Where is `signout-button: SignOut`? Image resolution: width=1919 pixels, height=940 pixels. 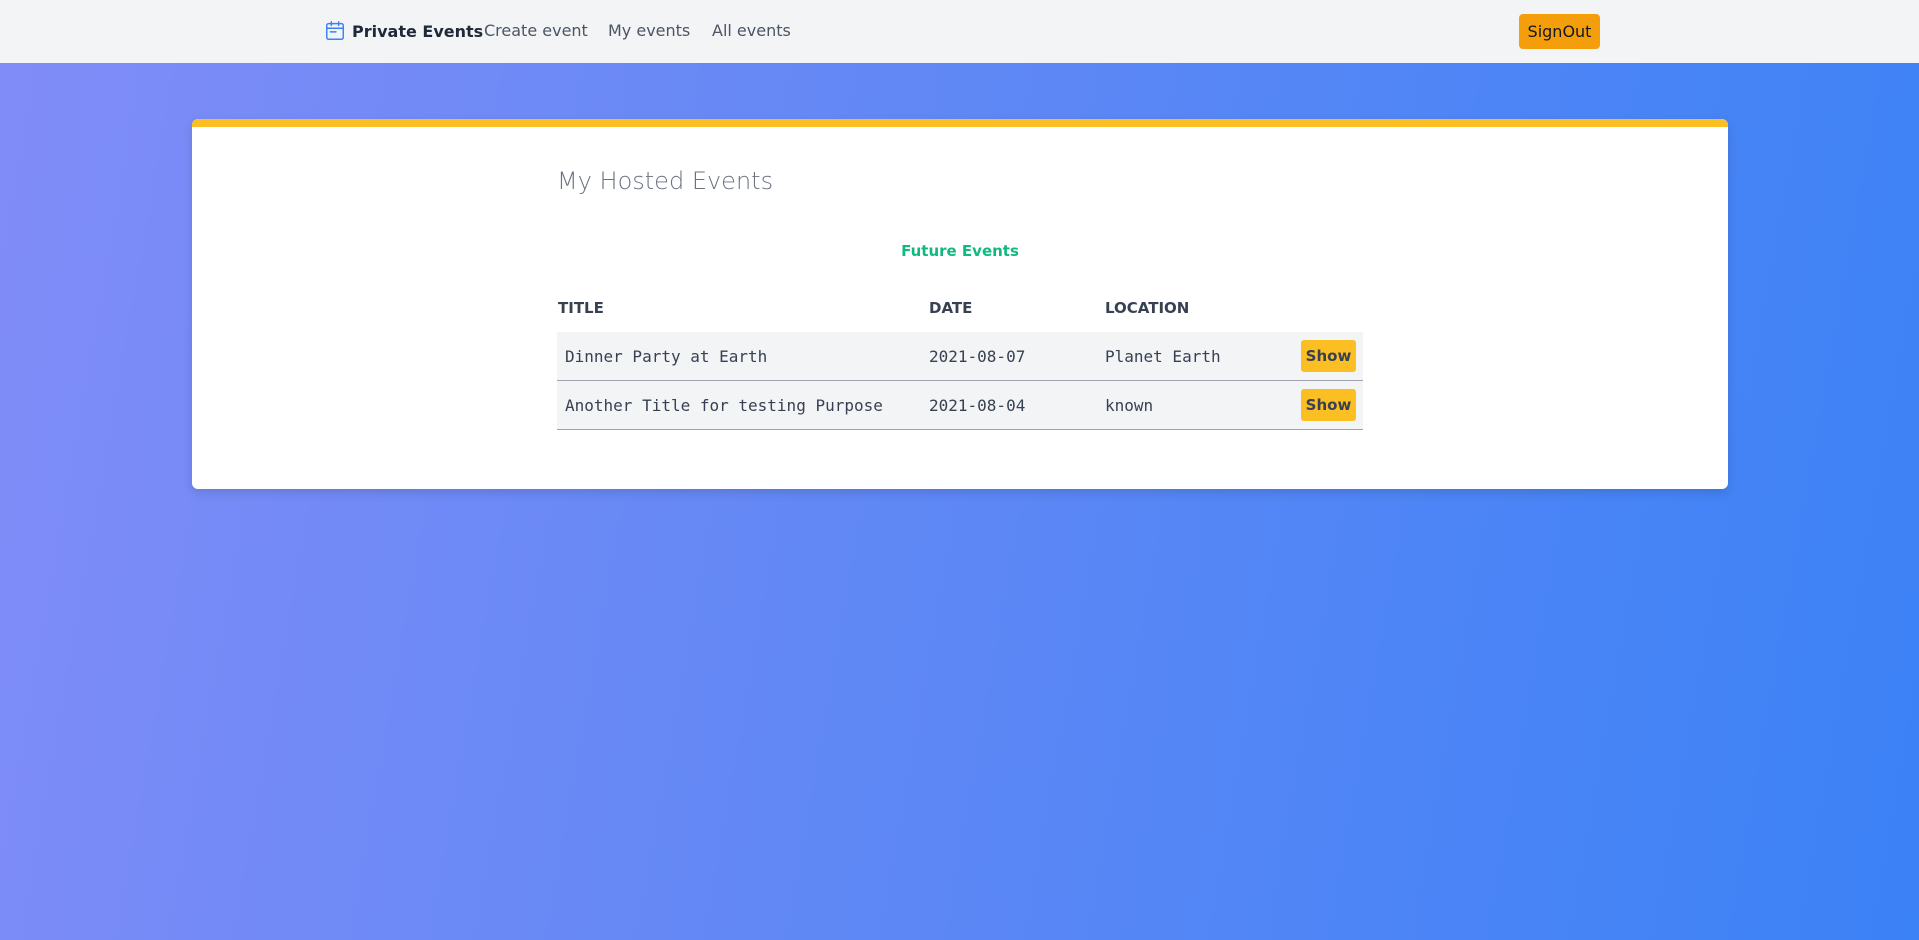
signout-button: SignOut is located at coordinates (1559, 31).